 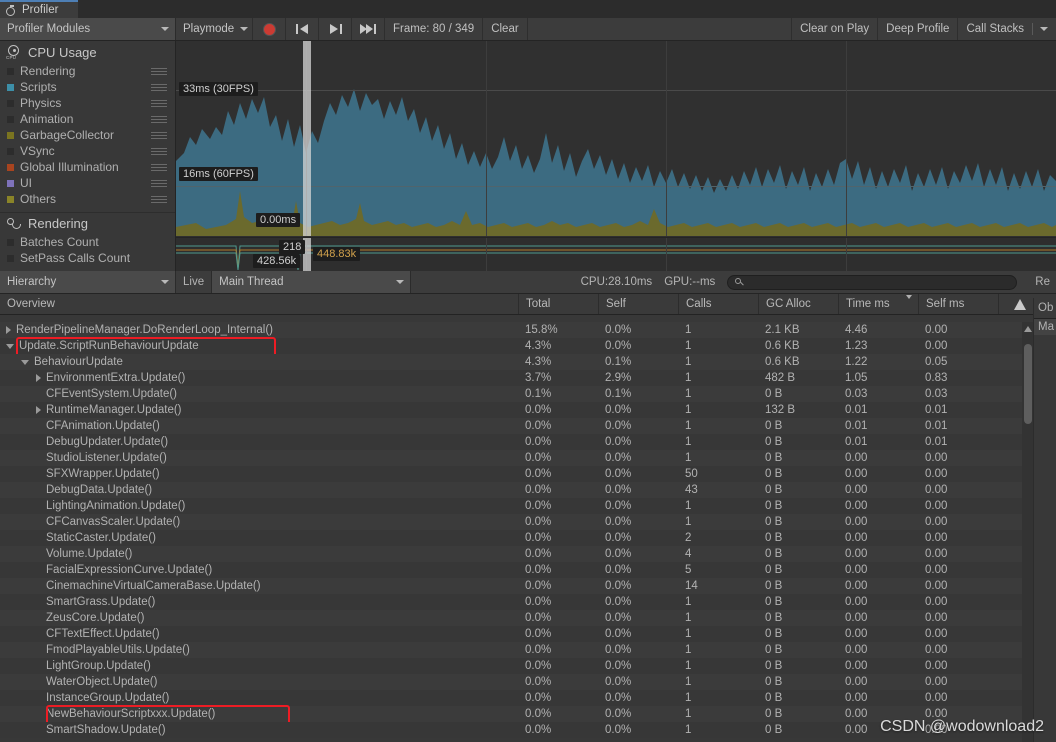 I want to click on table-row: Volume.Update() 0.0% 0.0% 4 0 B 0.00 0.00, so click(x=528, y=554).